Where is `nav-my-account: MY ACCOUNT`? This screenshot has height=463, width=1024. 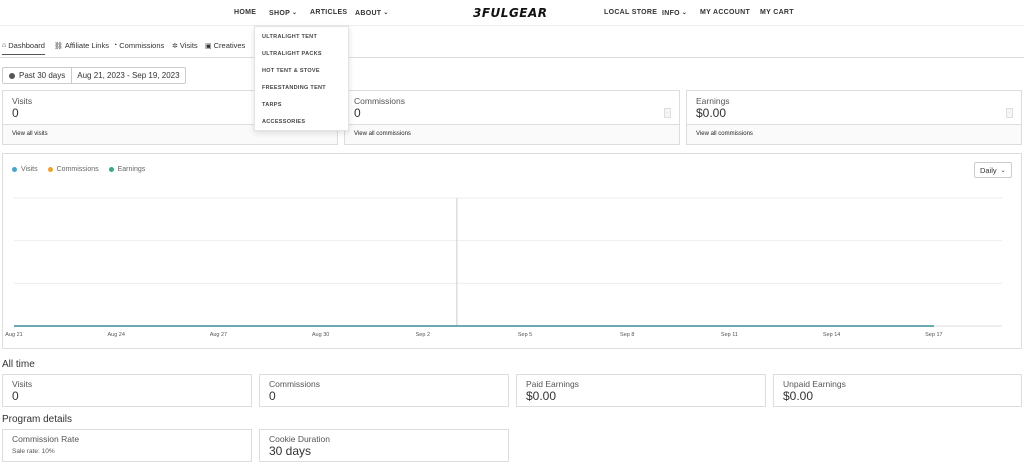 nav-my-account: MY ACCOUNT is located at coordinates (725, 12).